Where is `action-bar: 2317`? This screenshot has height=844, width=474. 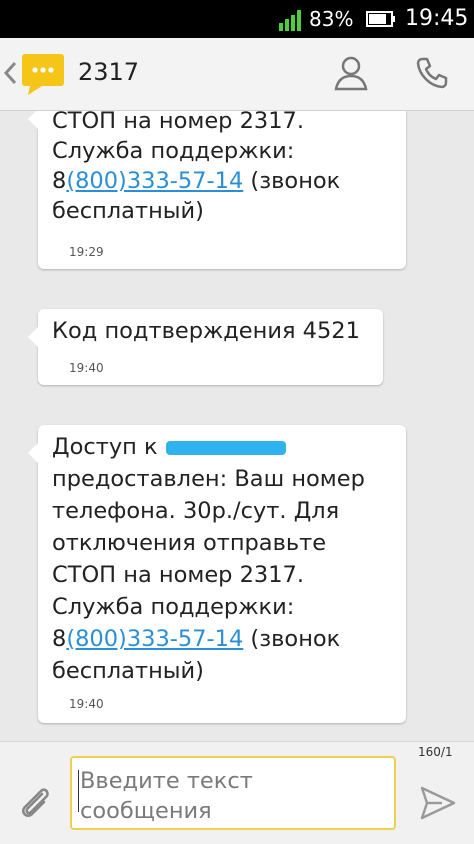
action-bar: 2317 is located at coordinates (237, 74).